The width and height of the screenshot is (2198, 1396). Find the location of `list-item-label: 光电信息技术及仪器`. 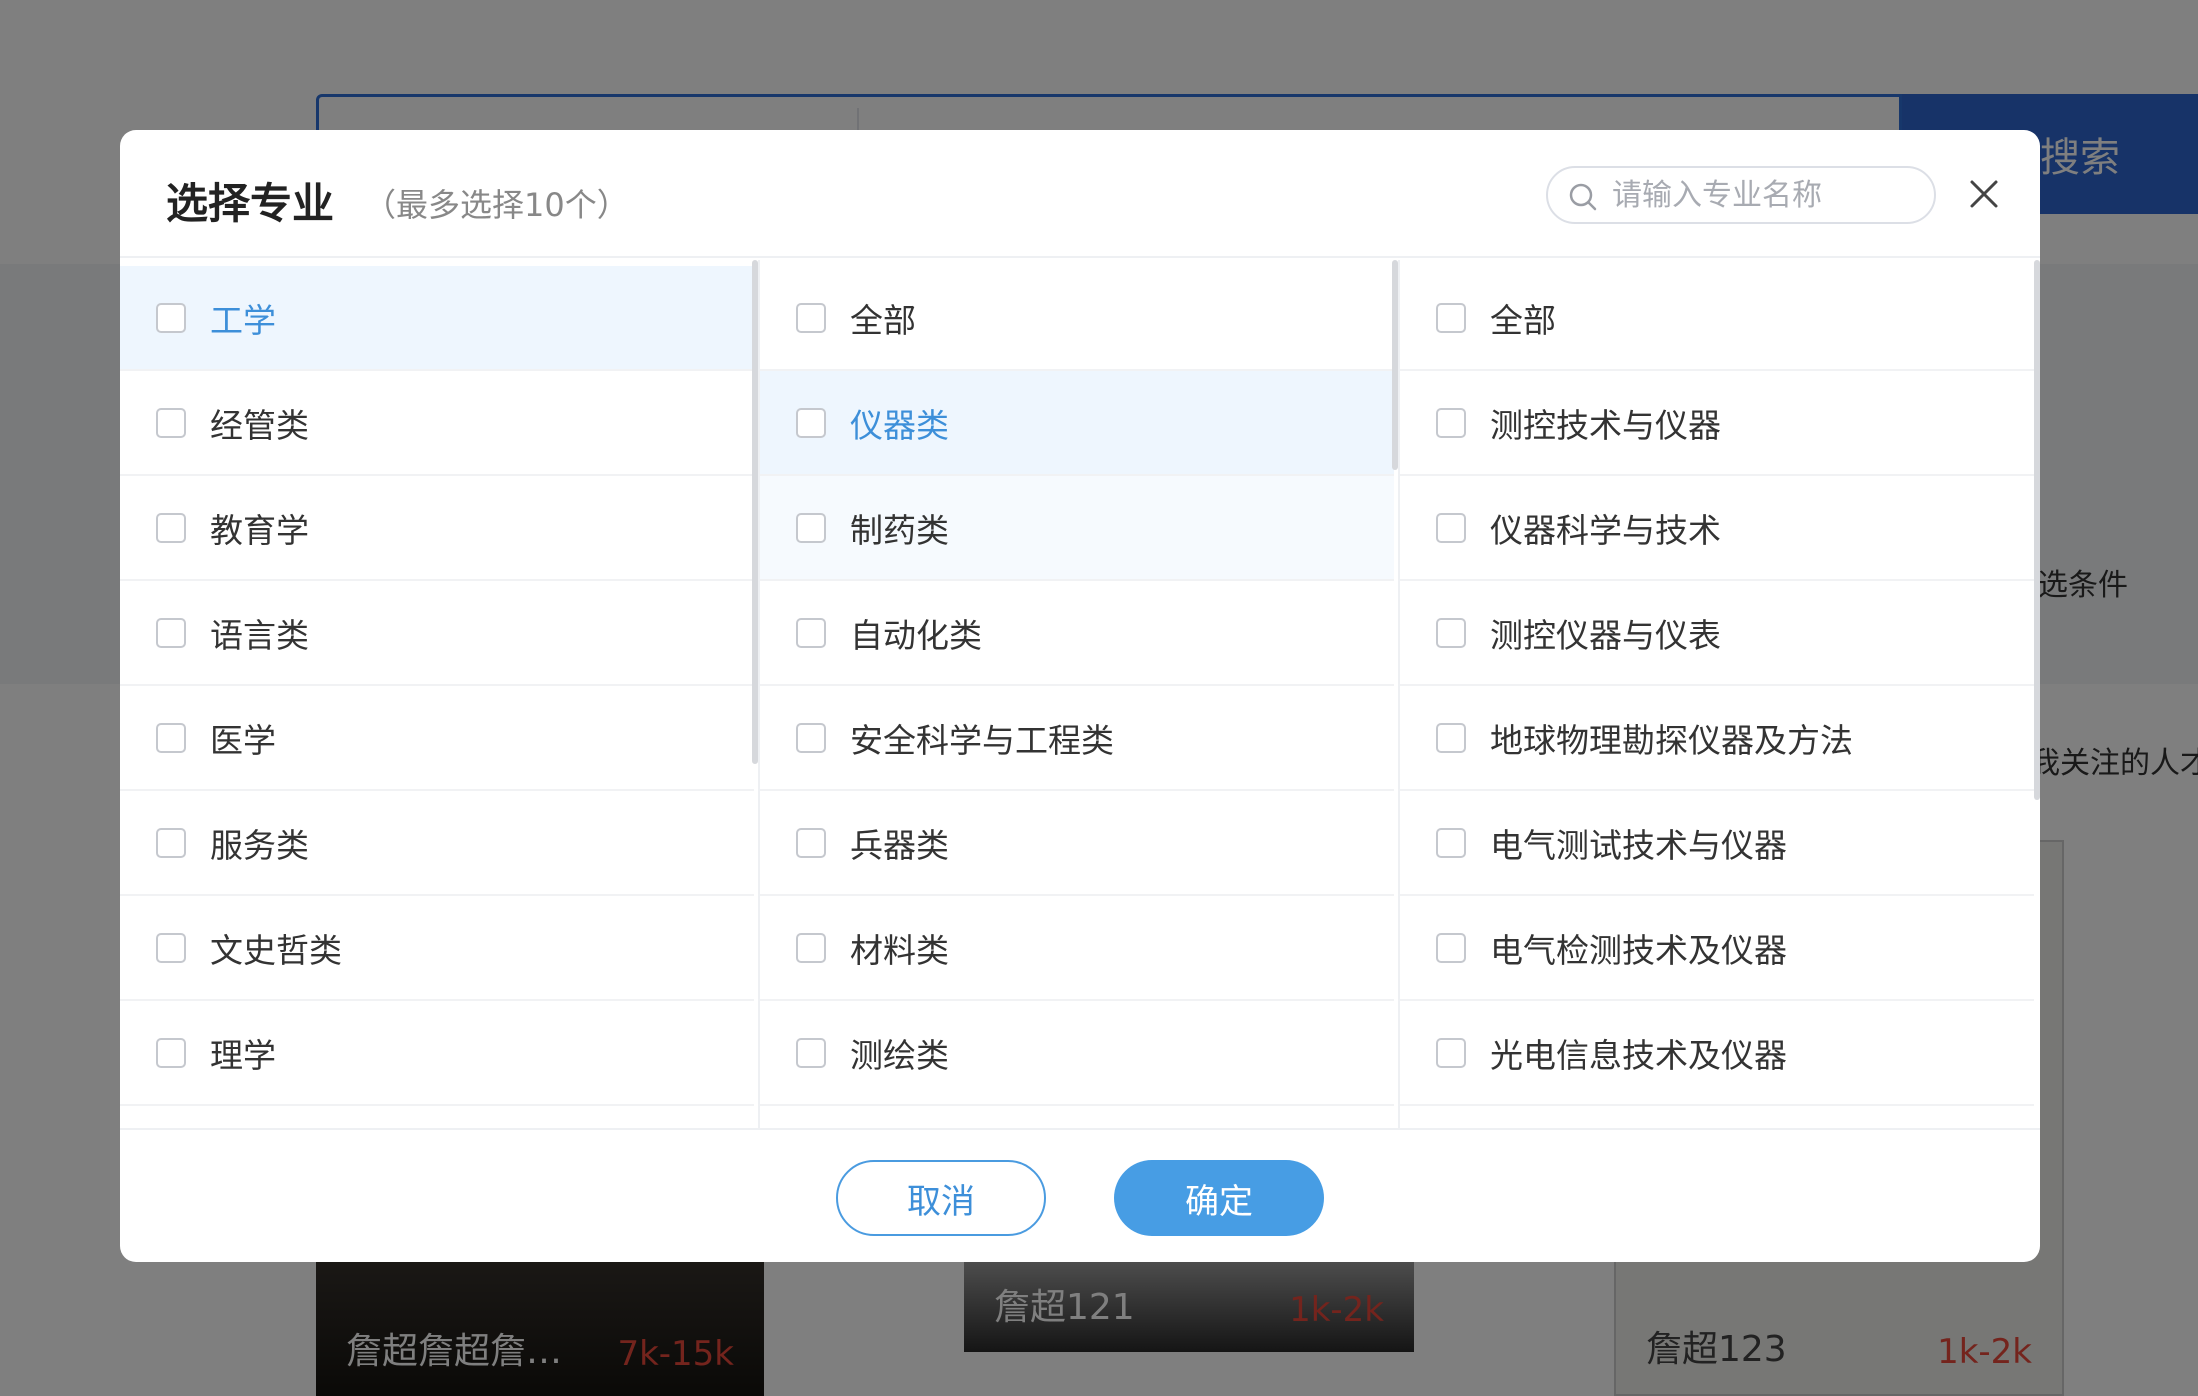

list-item-label: 光电信息技术及仪器 is located at coordinates (1638, 1055).